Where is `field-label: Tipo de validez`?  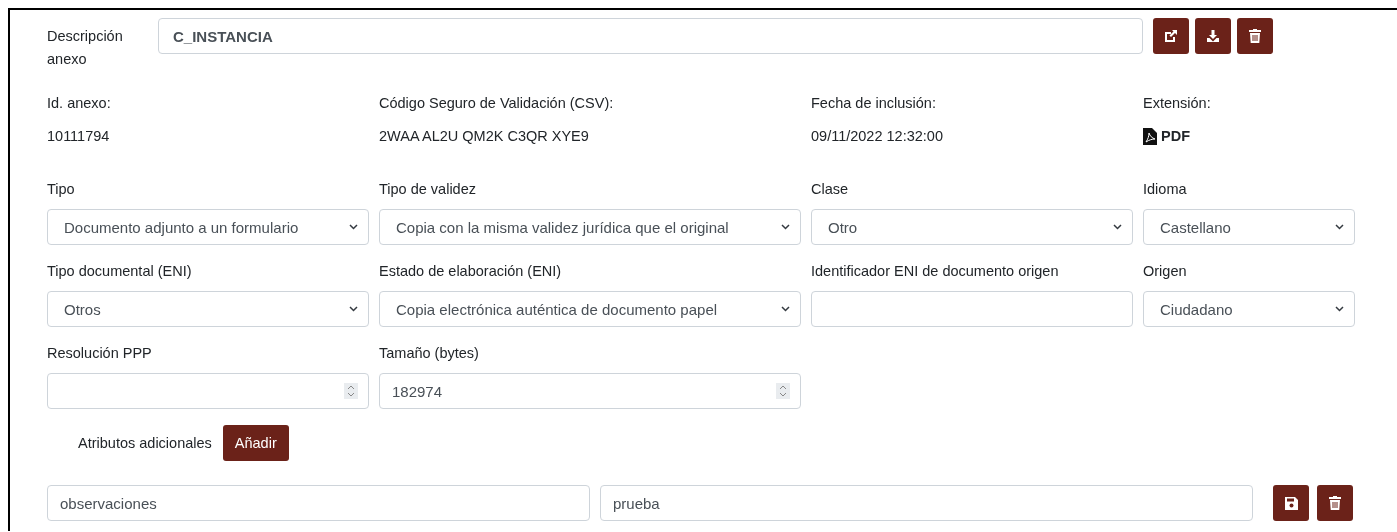 field-label: Tipo de validez is located at coordinates (428, 189).